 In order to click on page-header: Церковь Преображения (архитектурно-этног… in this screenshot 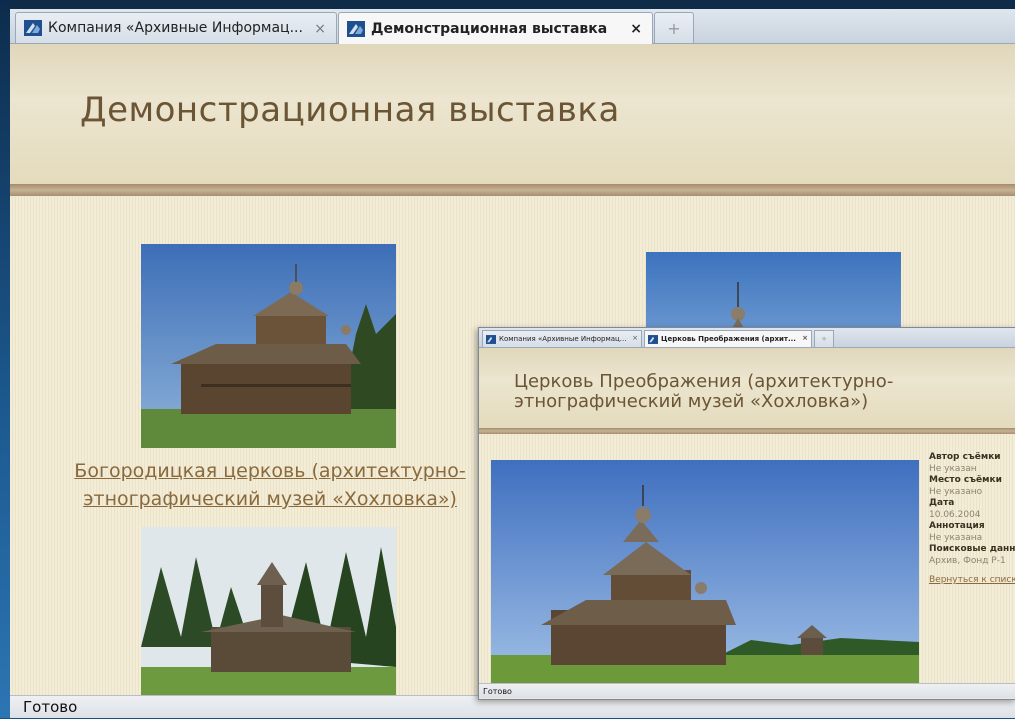, I will do `click(747, 388)`.